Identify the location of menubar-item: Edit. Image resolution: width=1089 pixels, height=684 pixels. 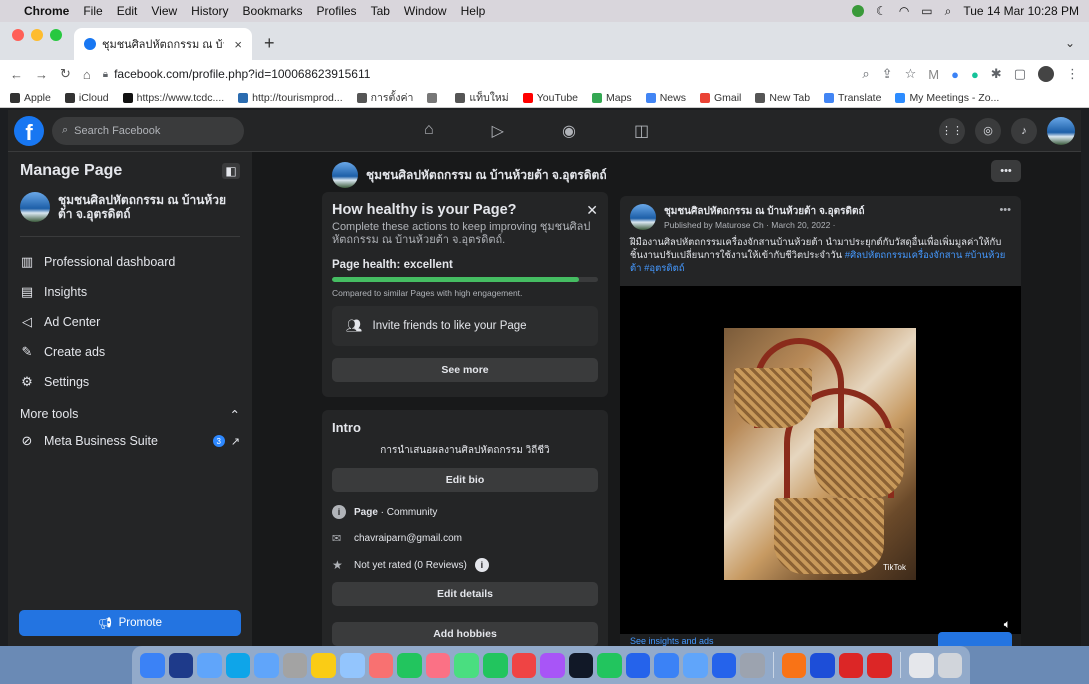
(127, 11).